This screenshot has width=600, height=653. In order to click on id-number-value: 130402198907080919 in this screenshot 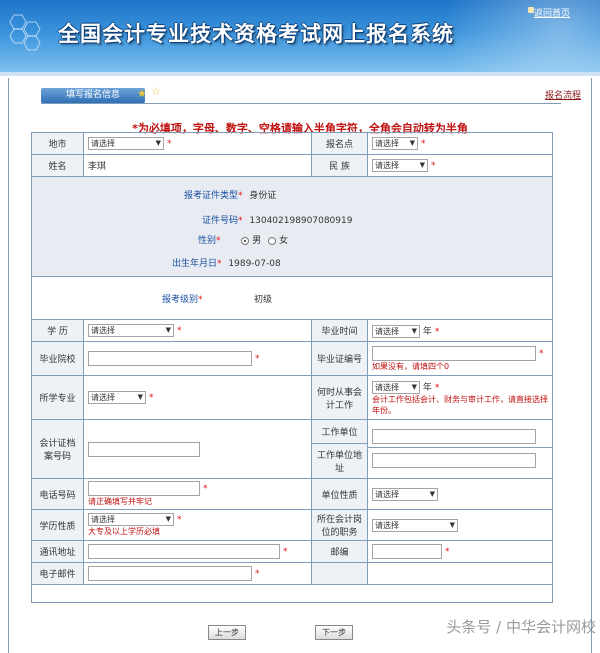, I will do `click(301, 221)`.